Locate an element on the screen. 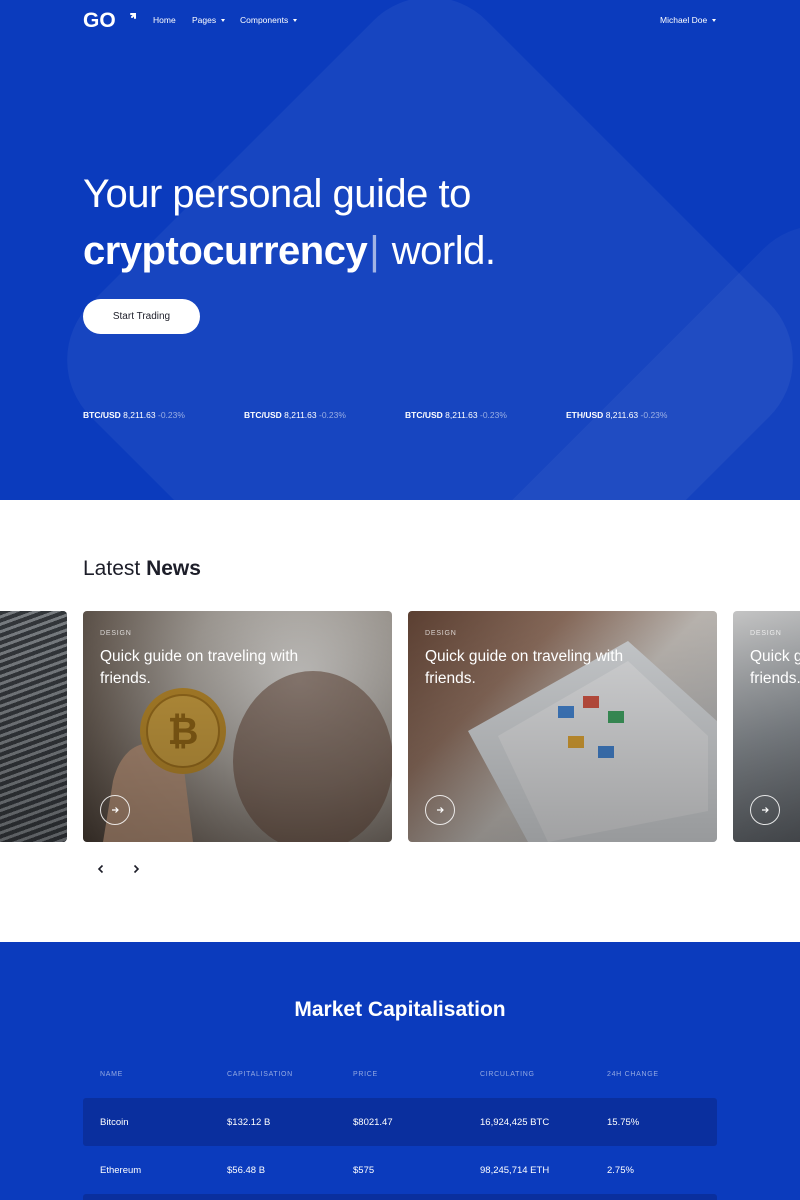 This screenshot has width=800, height=1200. carousel-prev-button is located at coordinates (101, 869).